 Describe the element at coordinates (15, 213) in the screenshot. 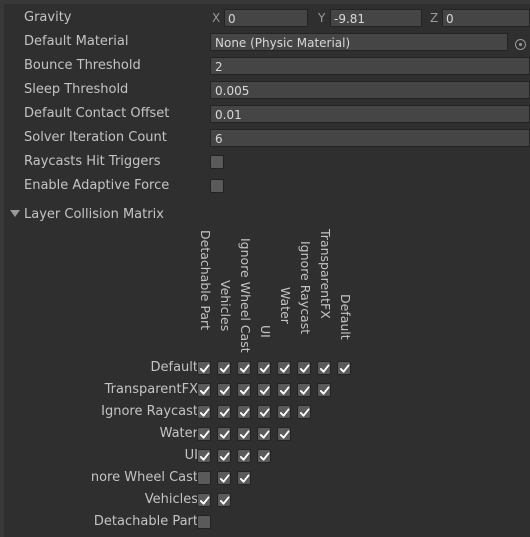

I see `foldout-arrow-icon` at that location.